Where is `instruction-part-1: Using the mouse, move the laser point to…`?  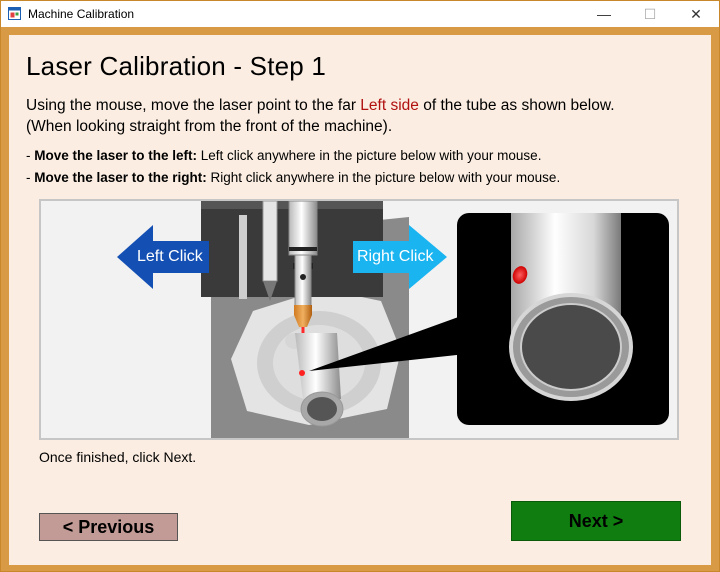
instruction-part-1: Using the mouse, move the laser point to… is located at coordinates (193, 105).